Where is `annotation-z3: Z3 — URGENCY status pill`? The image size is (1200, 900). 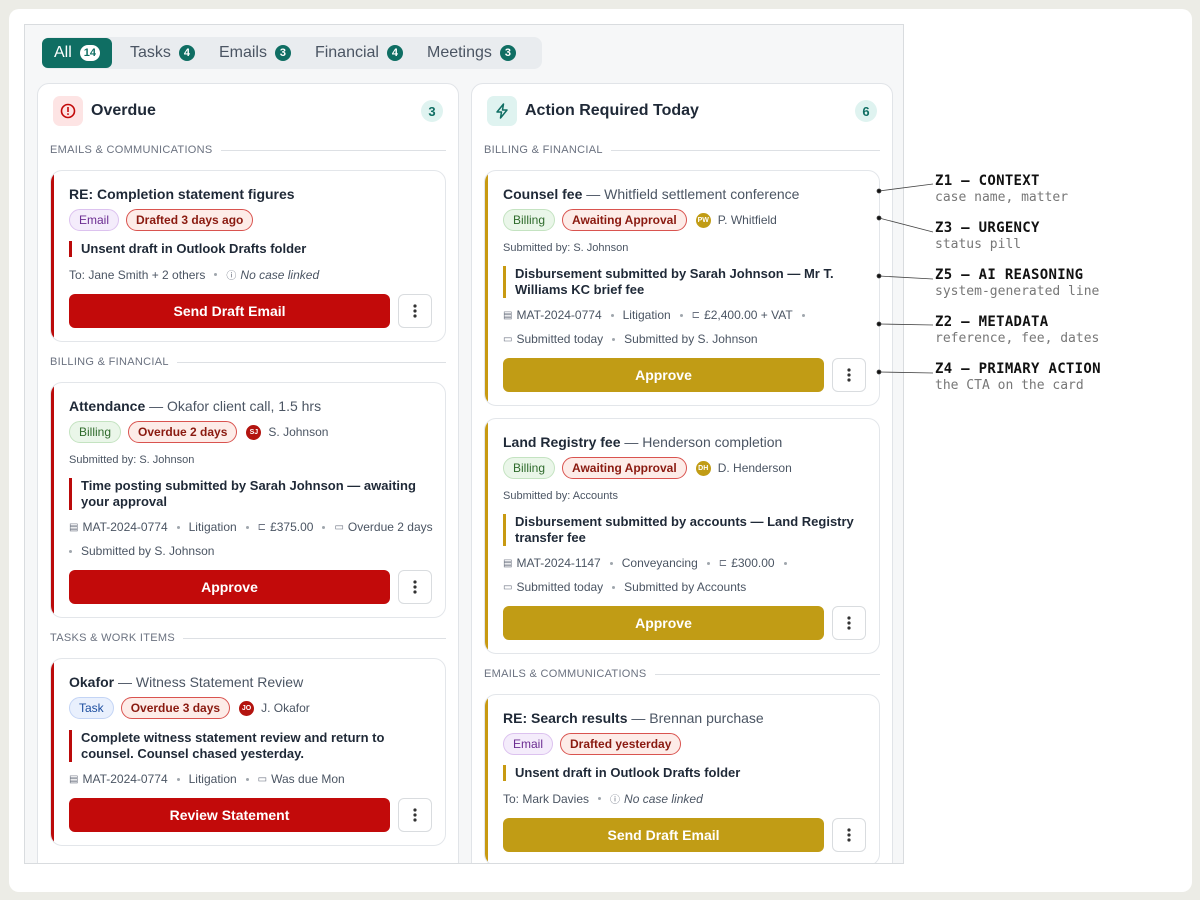
annotation-z3: Z3 — URGENCY status pill is located at coordinates (987, 236).